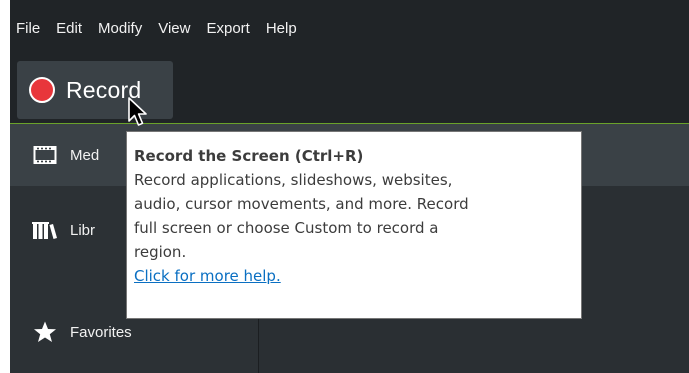 This screenshot has height=373, width=689. What do you see at coordinates (101, 332) in the screenshot?
I see `sidebar-item-label: Favorites` at bounding box center [101, 332].